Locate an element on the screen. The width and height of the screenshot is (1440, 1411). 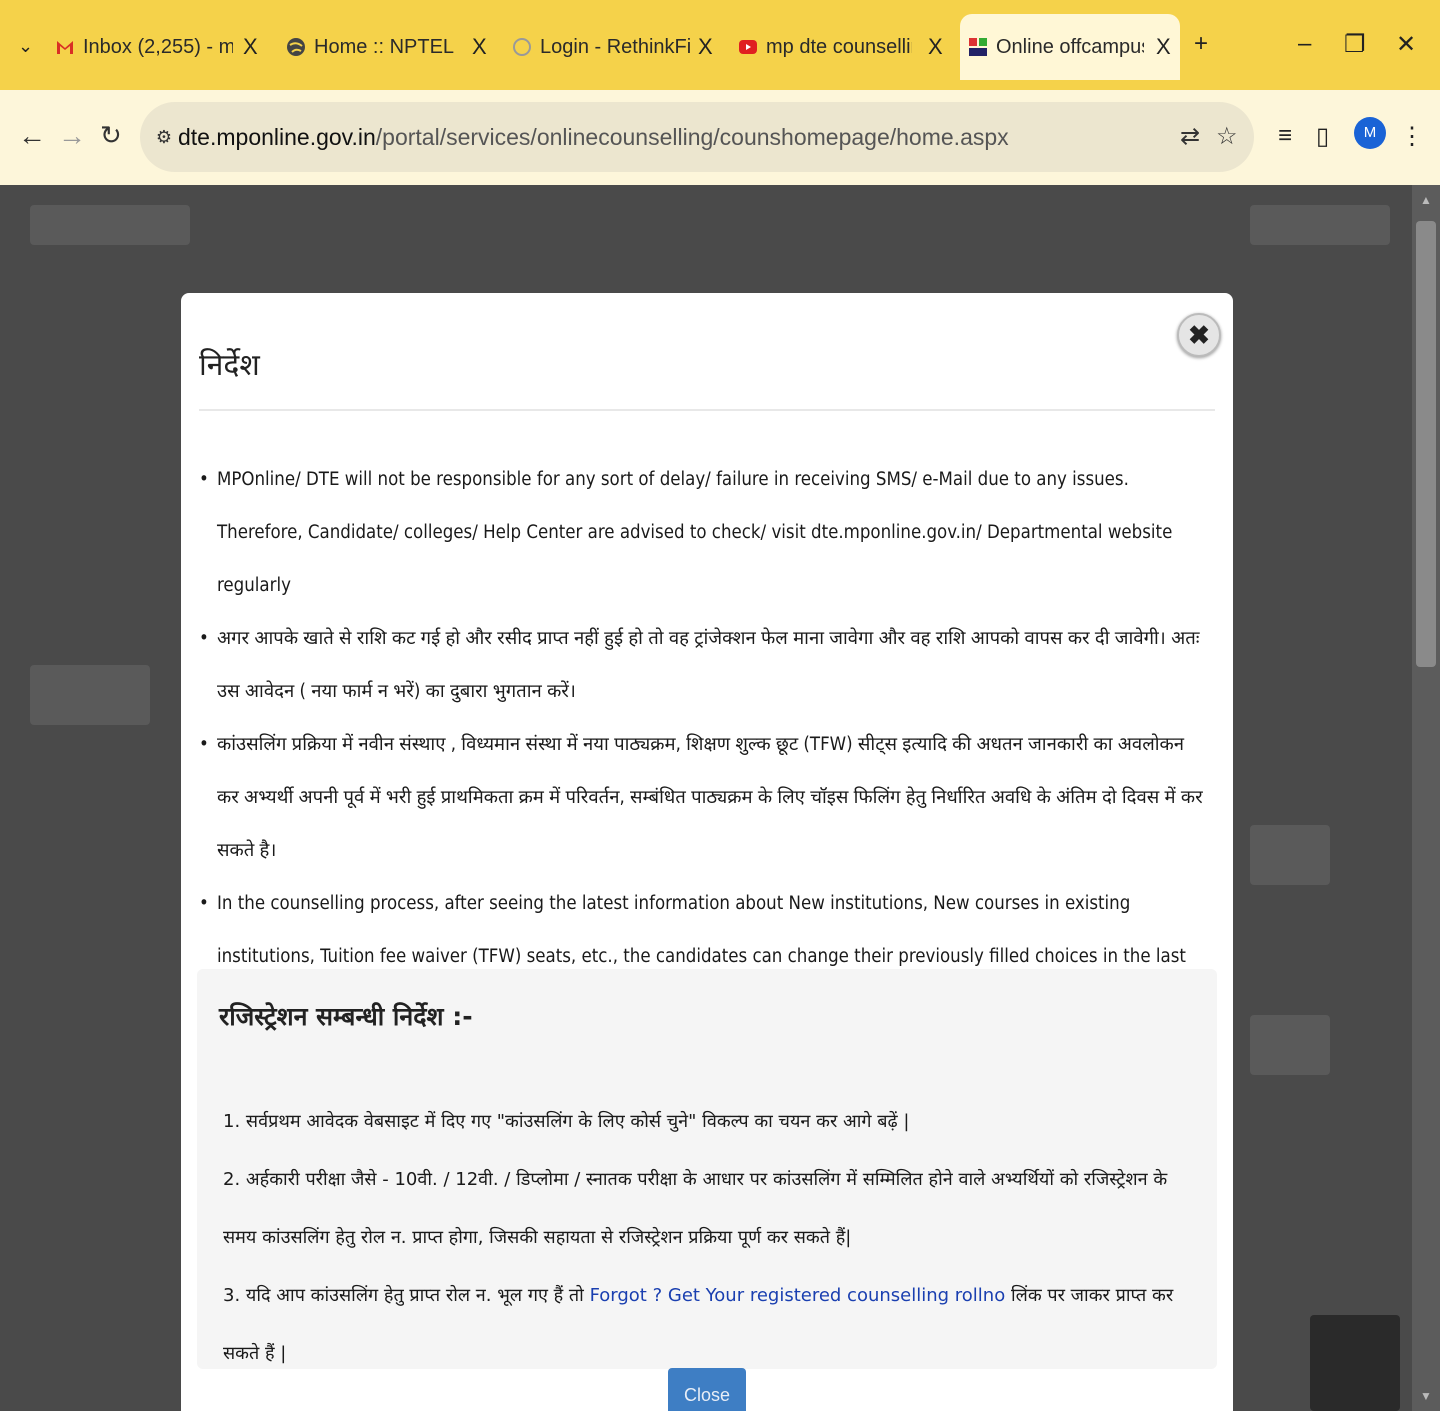
backdrop-header-right is located at coordinates (1320, 225).